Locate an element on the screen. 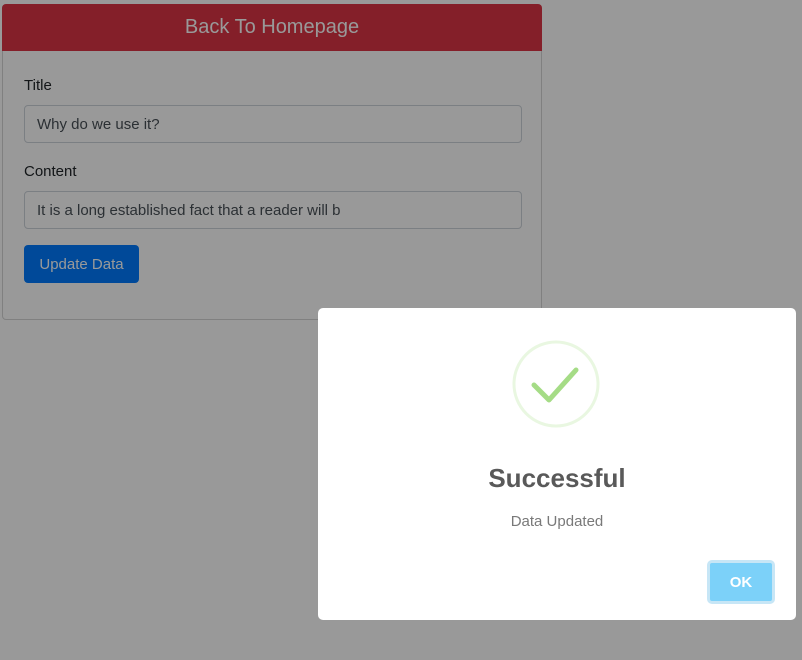 The image size is (802, 660). modal-message: Data Updated is located at coordinates (557, 521).